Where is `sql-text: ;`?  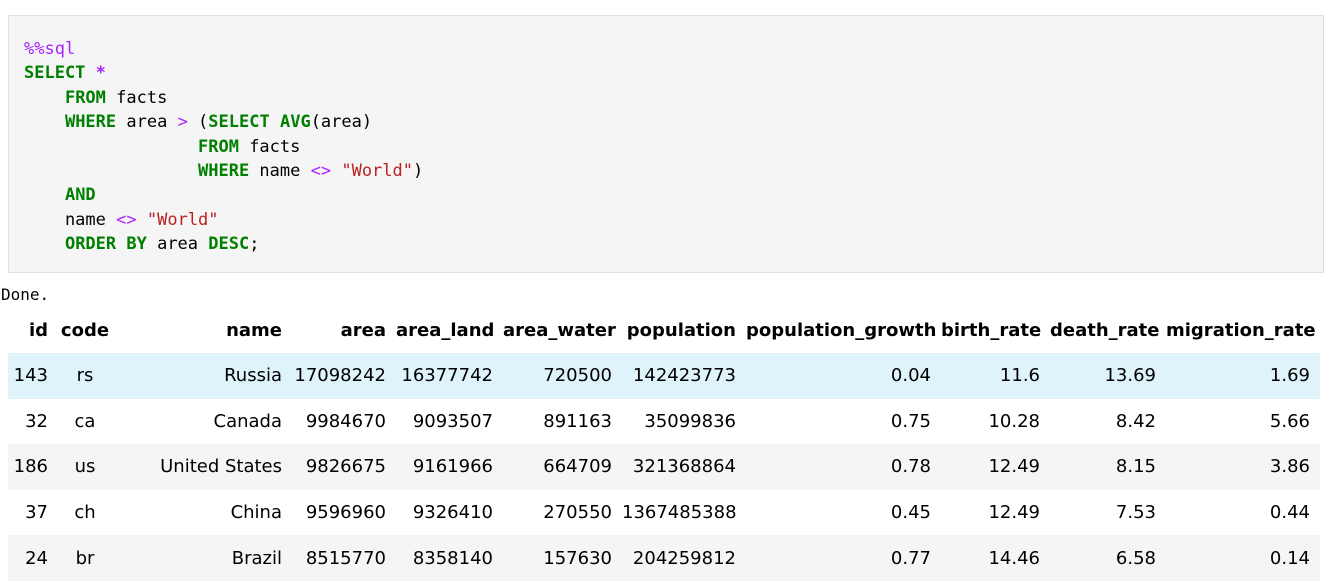
sql-text: ; is located at coordinates (254, 244).